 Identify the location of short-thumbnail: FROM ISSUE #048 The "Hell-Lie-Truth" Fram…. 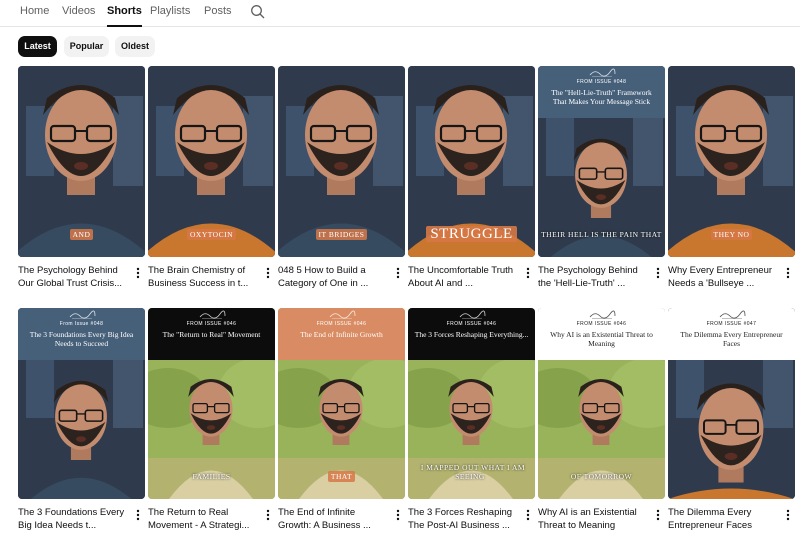
(601, 161).